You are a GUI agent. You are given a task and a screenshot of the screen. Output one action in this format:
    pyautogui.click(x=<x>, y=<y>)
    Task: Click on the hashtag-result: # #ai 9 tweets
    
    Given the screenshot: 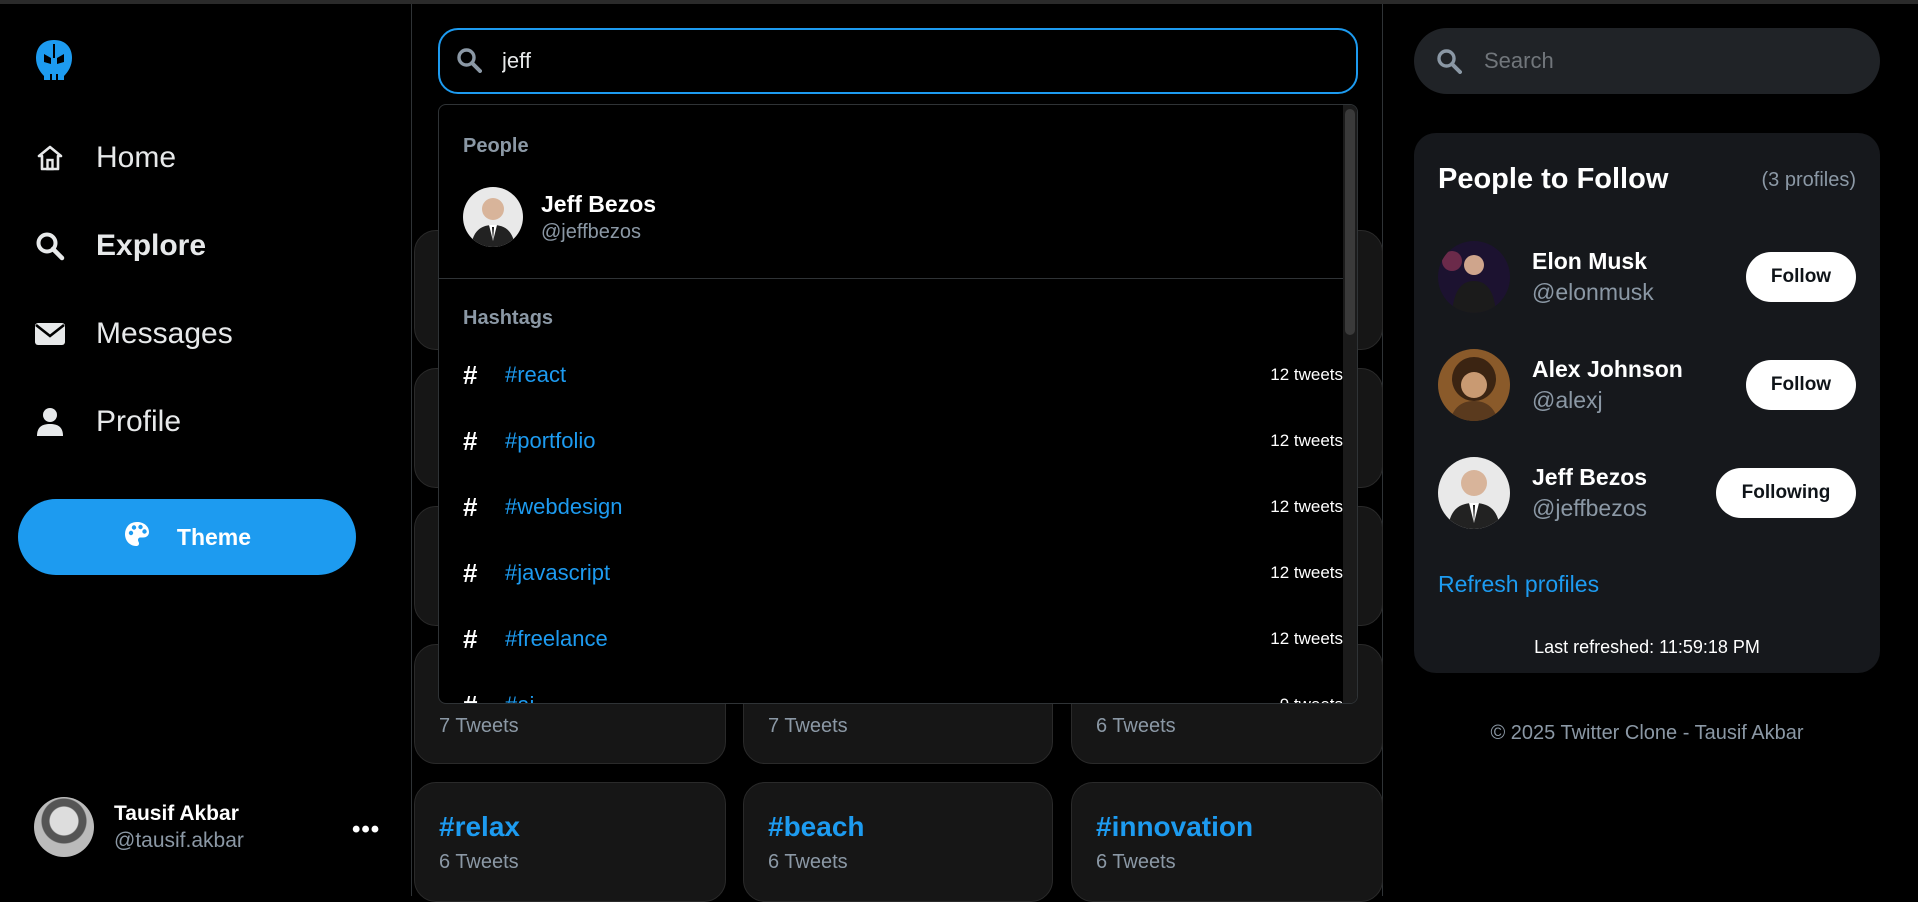 What is the action you would take?
    pyautogui.click(x=903, y=694)
    